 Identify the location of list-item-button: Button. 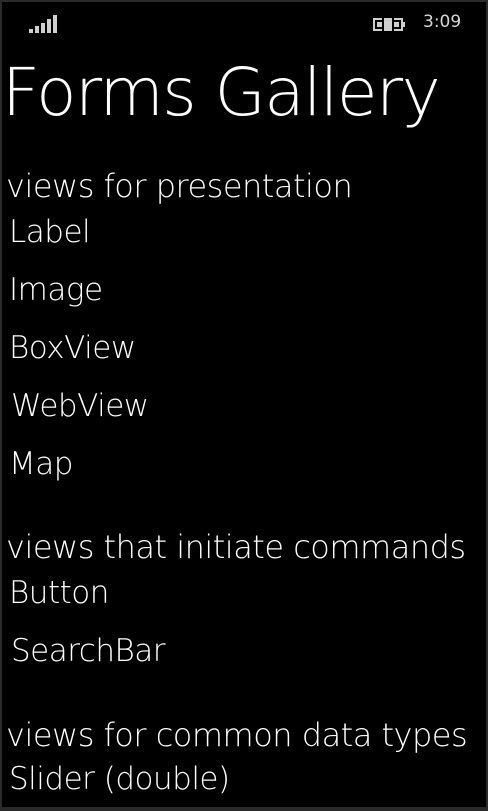
(59, 593).